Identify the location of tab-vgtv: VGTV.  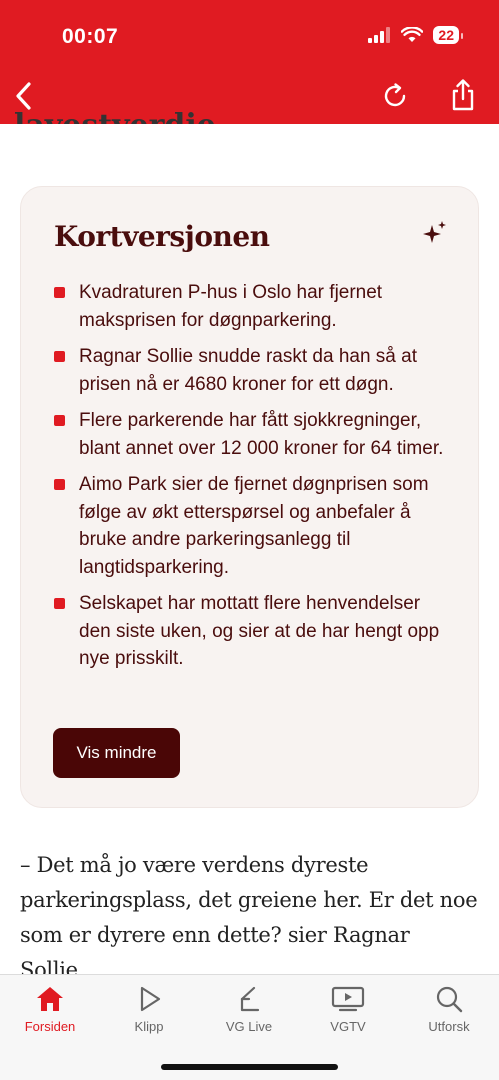
(348, 1009).